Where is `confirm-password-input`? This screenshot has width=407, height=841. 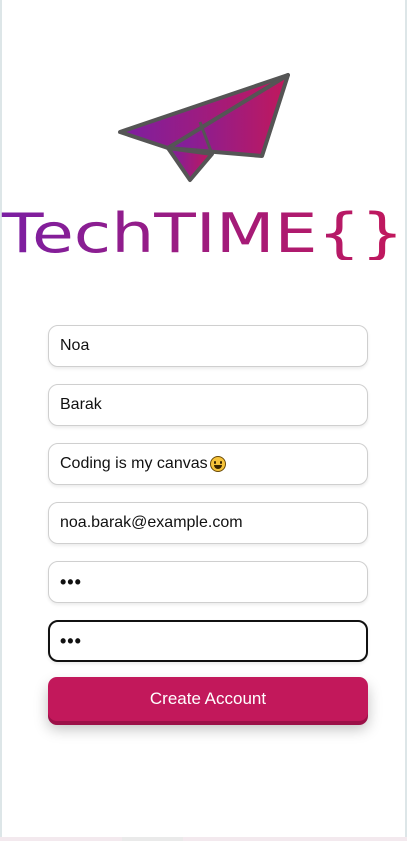 confirm-password-input is located at coordinates (208, 641).